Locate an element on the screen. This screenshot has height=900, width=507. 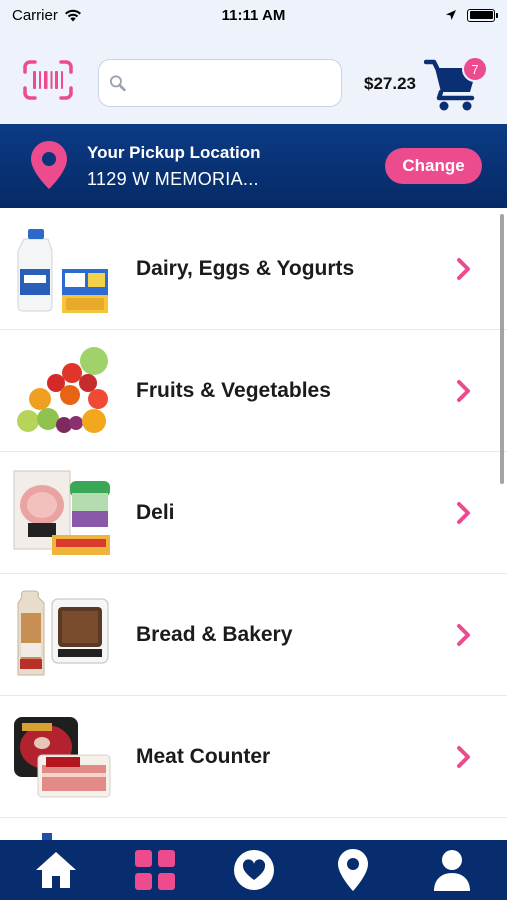
header: $27.23 7 is located at coordinates (253, 77).